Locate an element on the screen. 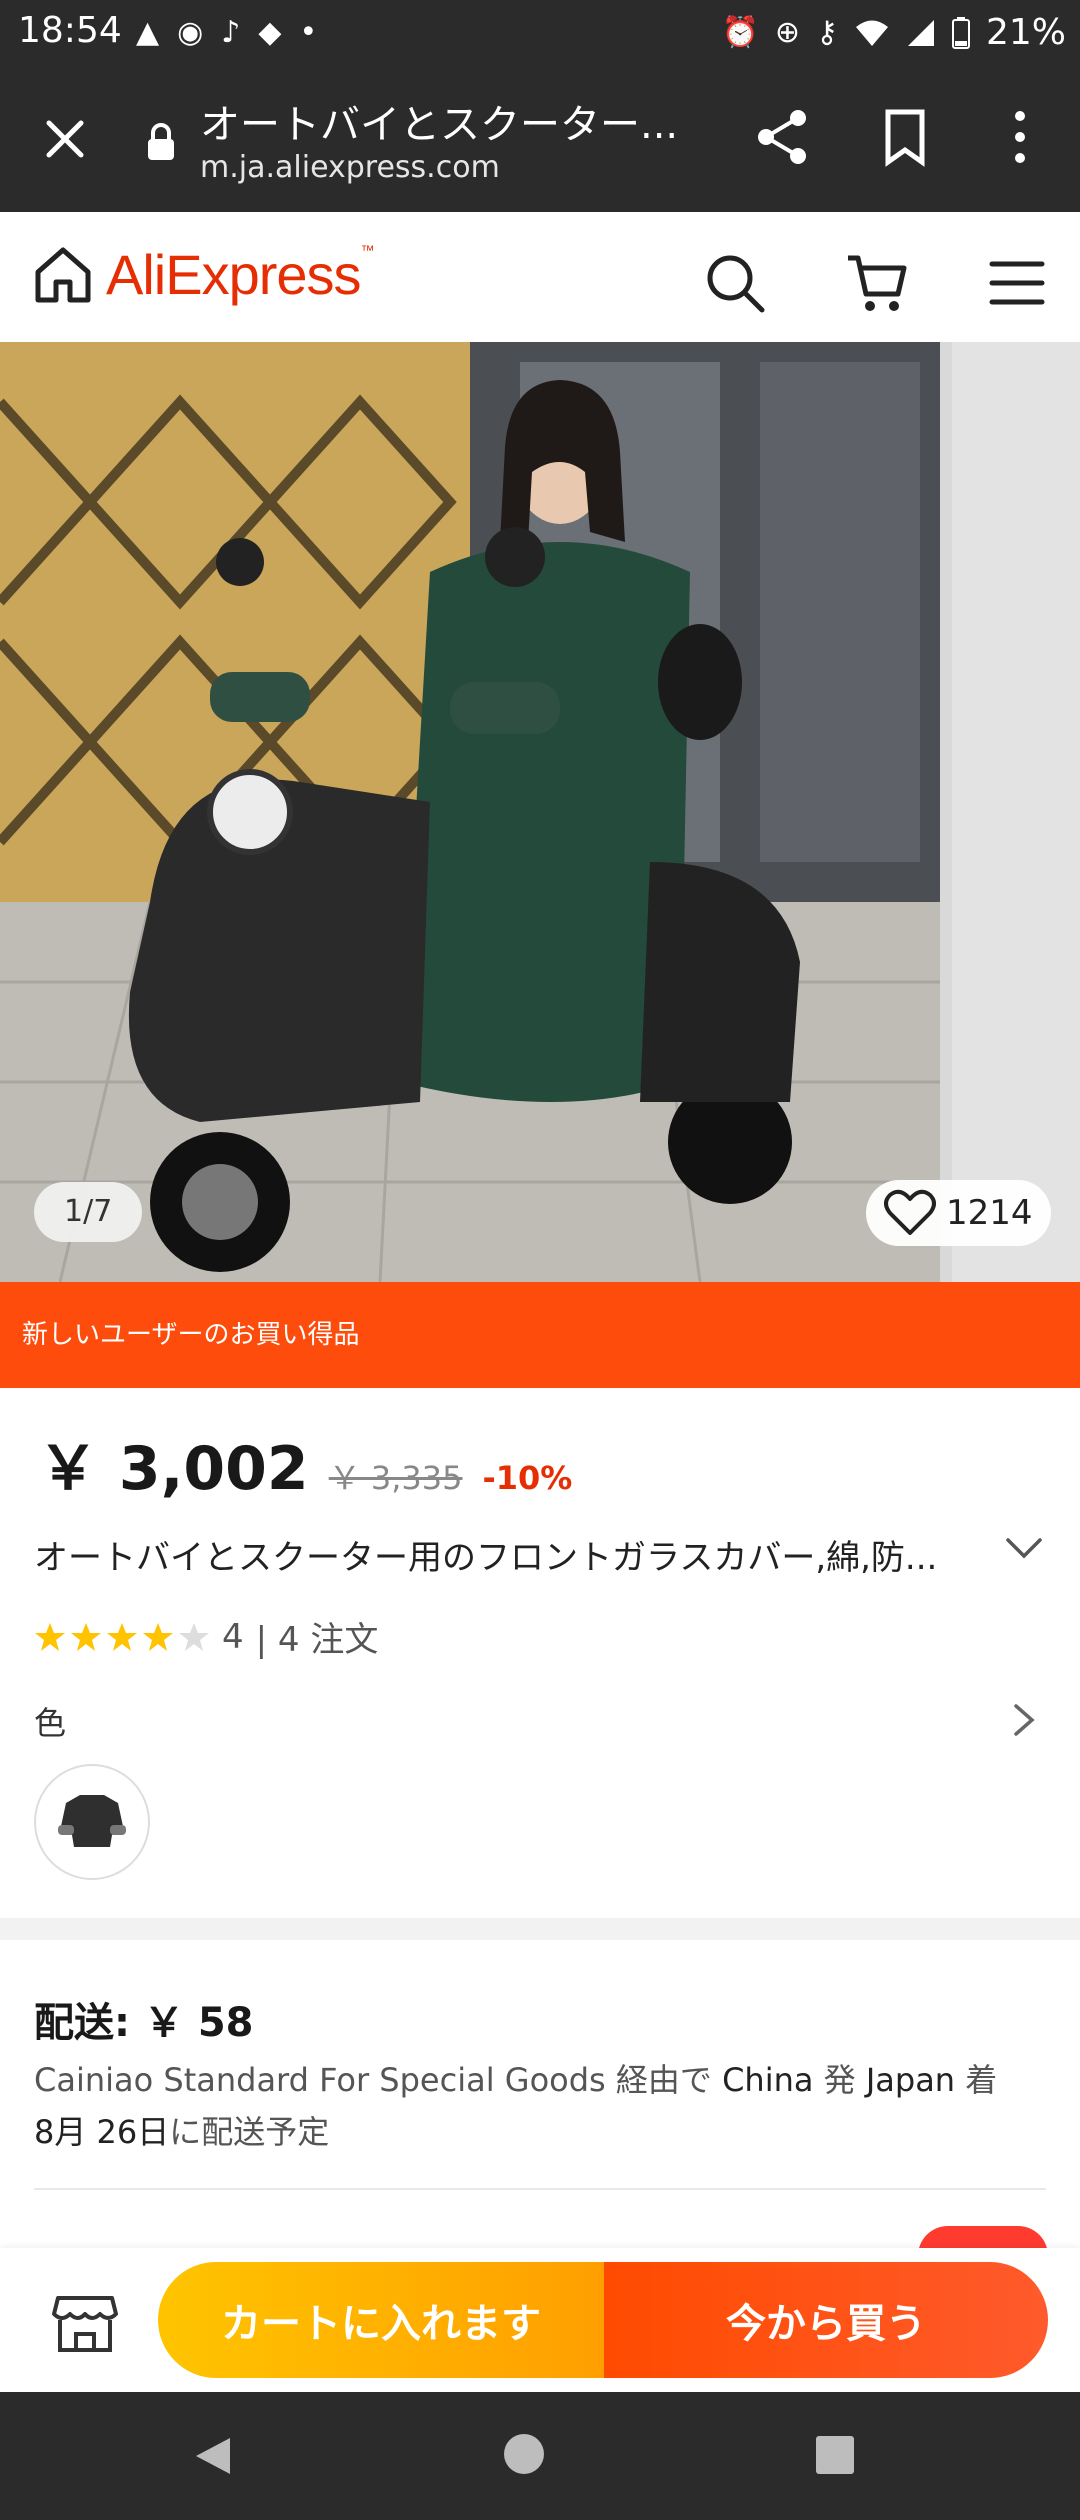  aliexpress-logo: AliExpress™ is located at coordinates (240, 274).